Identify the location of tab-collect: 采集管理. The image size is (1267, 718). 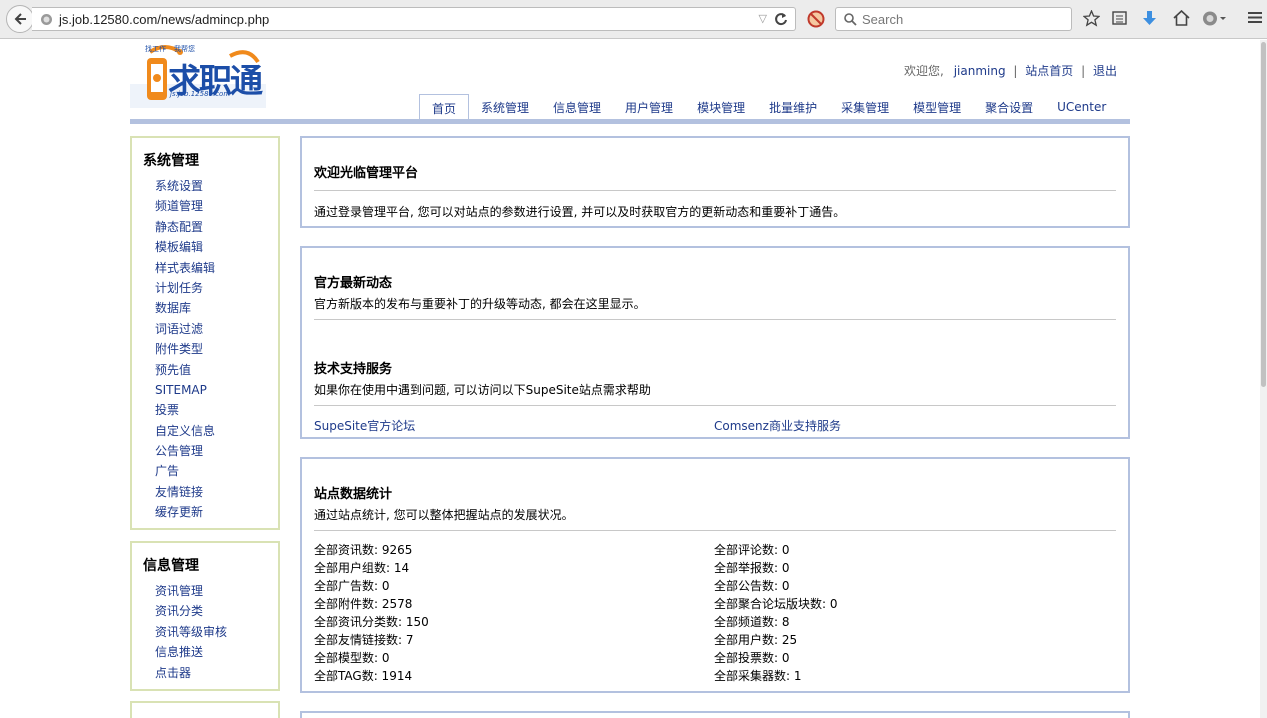
(865, 107).